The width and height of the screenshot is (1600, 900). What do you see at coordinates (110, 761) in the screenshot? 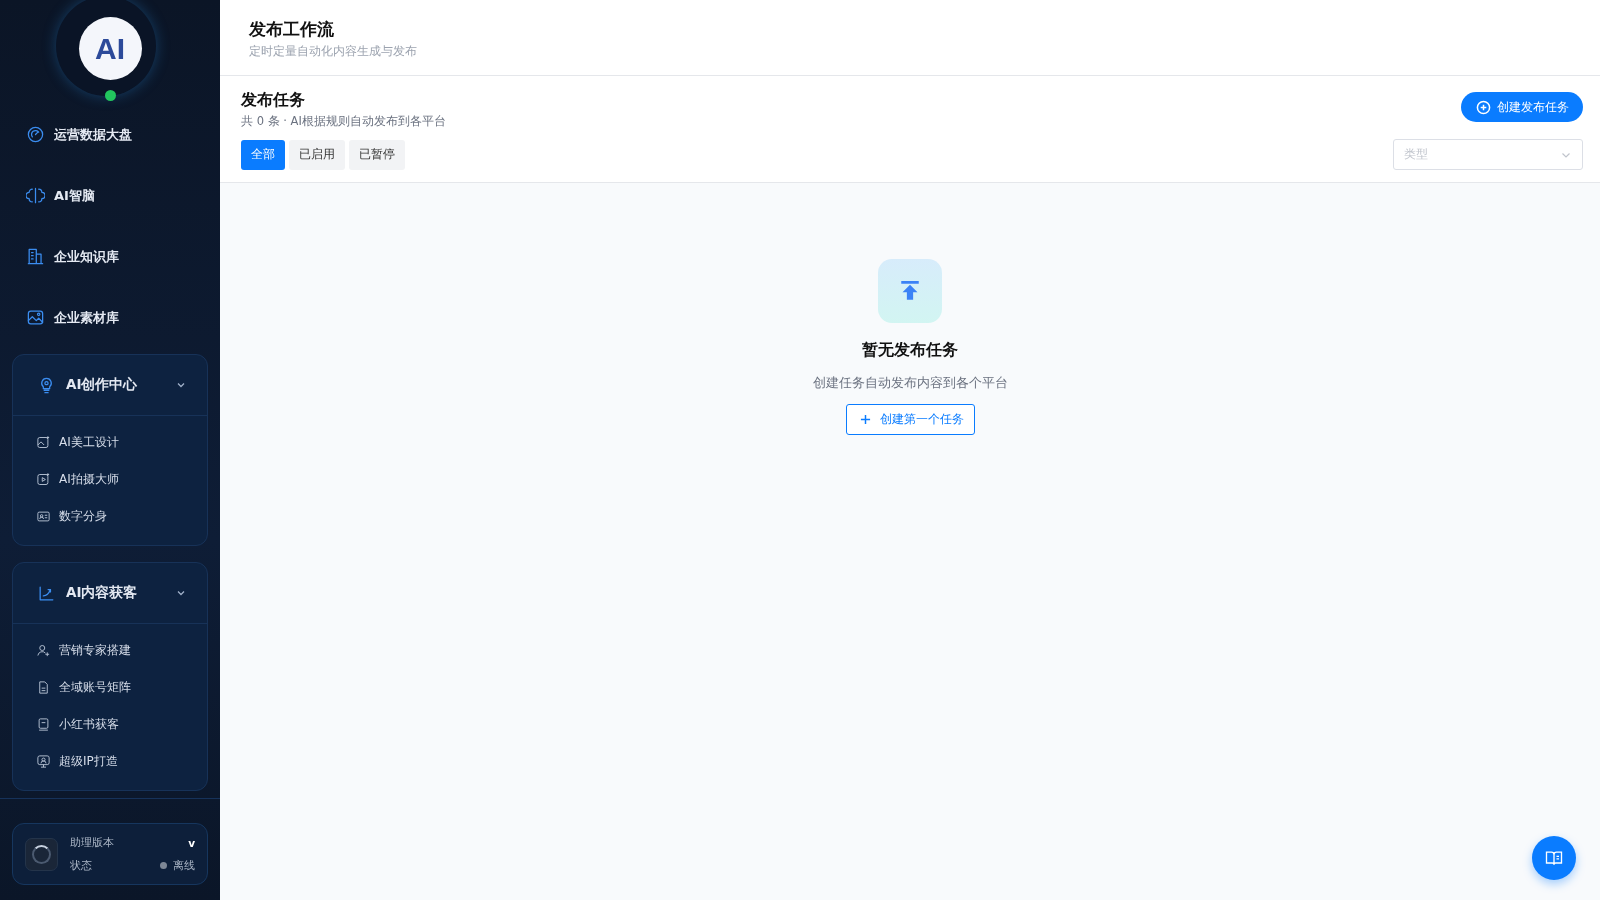
I see `submenu-item: 超级IP打造` at bounding box center [110, 761].